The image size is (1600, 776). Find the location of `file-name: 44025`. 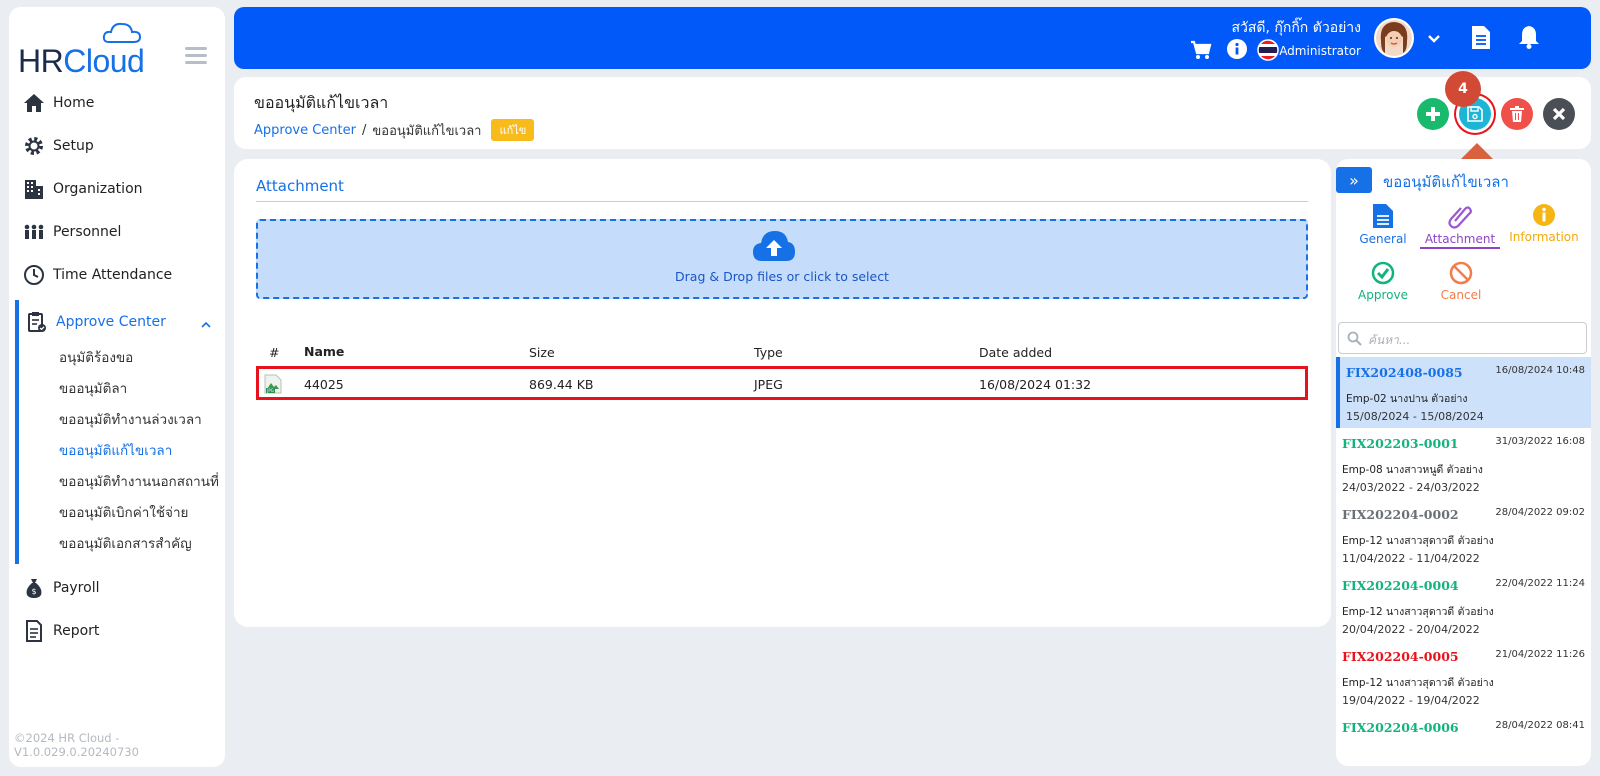

file-name: 44025 is located at coordinates (324, 384).